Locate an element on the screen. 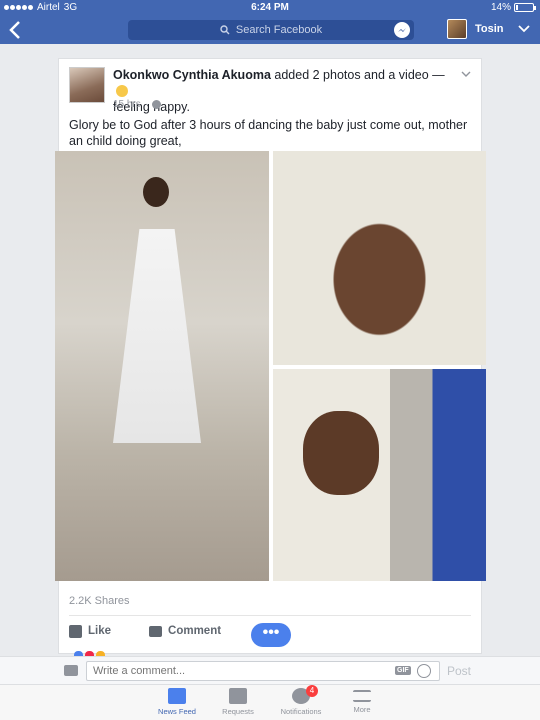  thumbs-up-icon is located at coordinates (75, 631).